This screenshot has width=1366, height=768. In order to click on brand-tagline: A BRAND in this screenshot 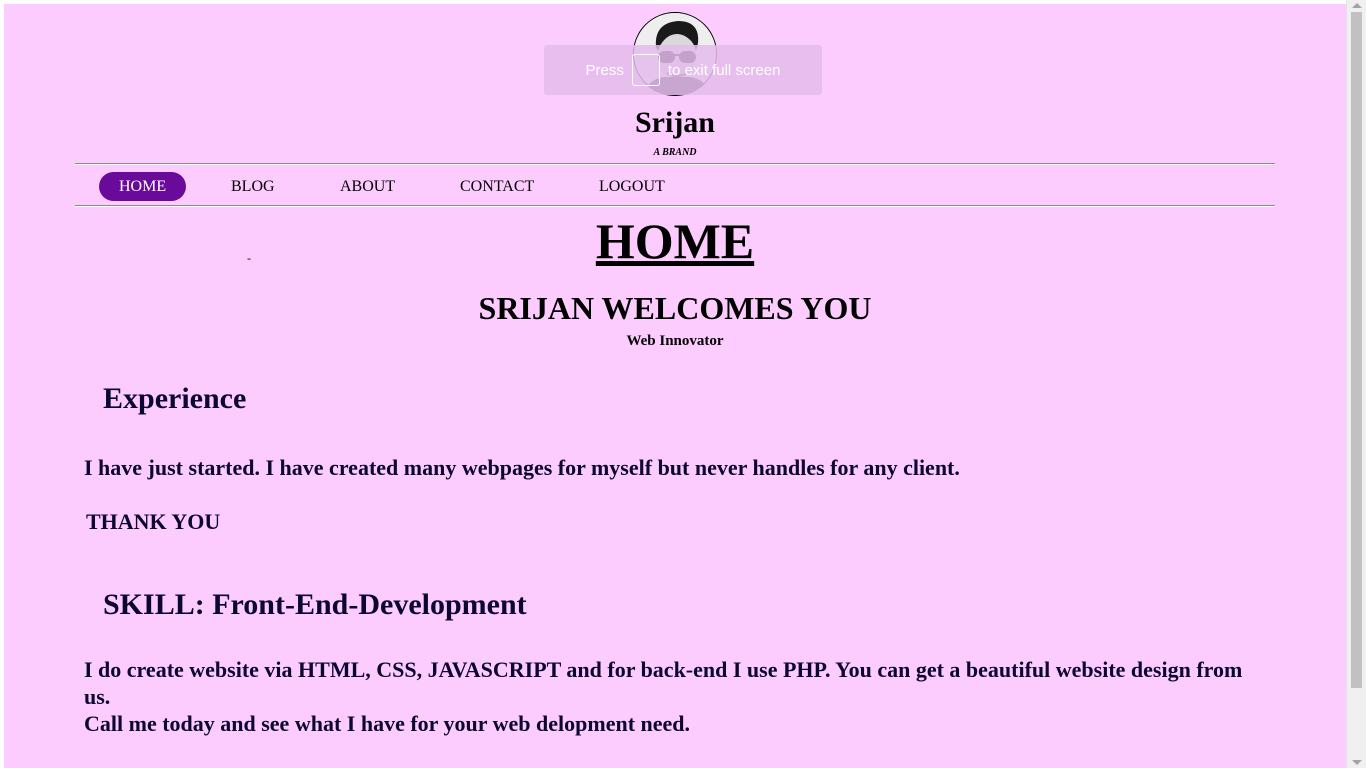, I will do `click(675, 152)`.